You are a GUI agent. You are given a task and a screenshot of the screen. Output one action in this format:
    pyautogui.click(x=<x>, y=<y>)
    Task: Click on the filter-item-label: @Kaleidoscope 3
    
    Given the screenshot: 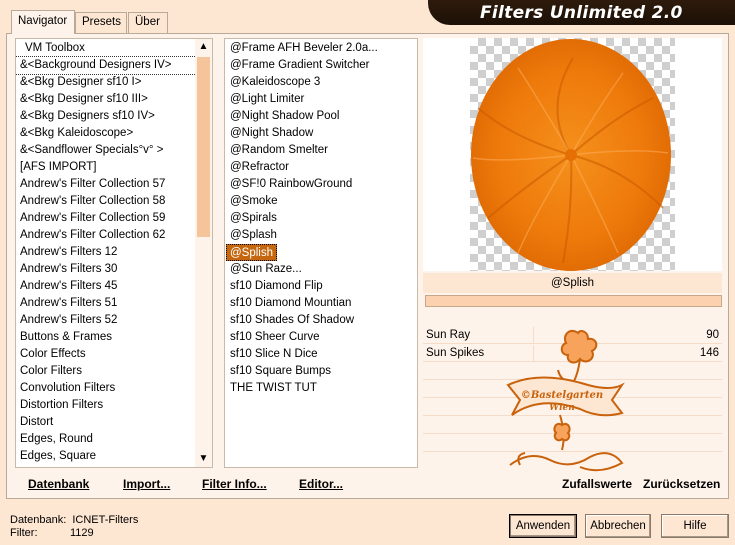 What is the action you would take?
    pyautogui.click(x=275, y=82)
    